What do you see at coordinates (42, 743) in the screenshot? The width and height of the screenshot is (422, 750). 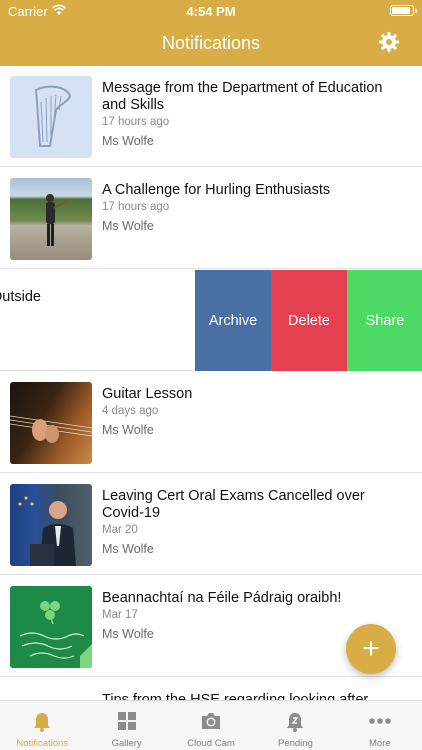 I see `tab-label: Notifications` at bounding box center [42, 743].